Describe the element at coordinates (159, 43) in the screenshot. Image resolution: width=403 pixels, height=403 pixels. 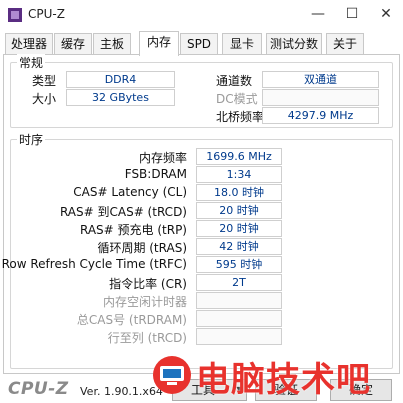
I see `tab-memory: 内存` at that location.